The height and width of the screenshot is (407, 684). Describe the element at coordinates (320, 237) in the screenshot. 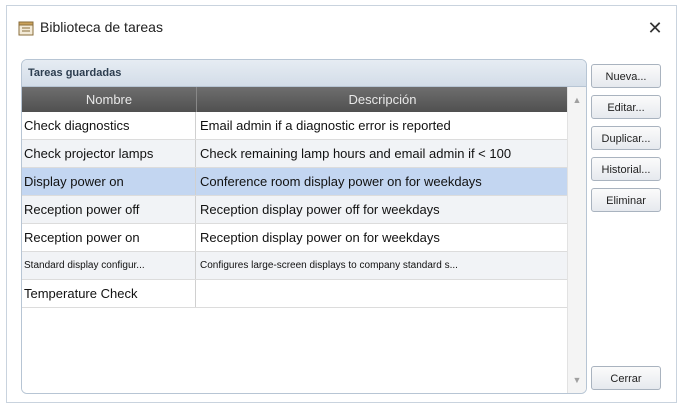

I see `task-description: Reception display power on for weekdays` at that location.